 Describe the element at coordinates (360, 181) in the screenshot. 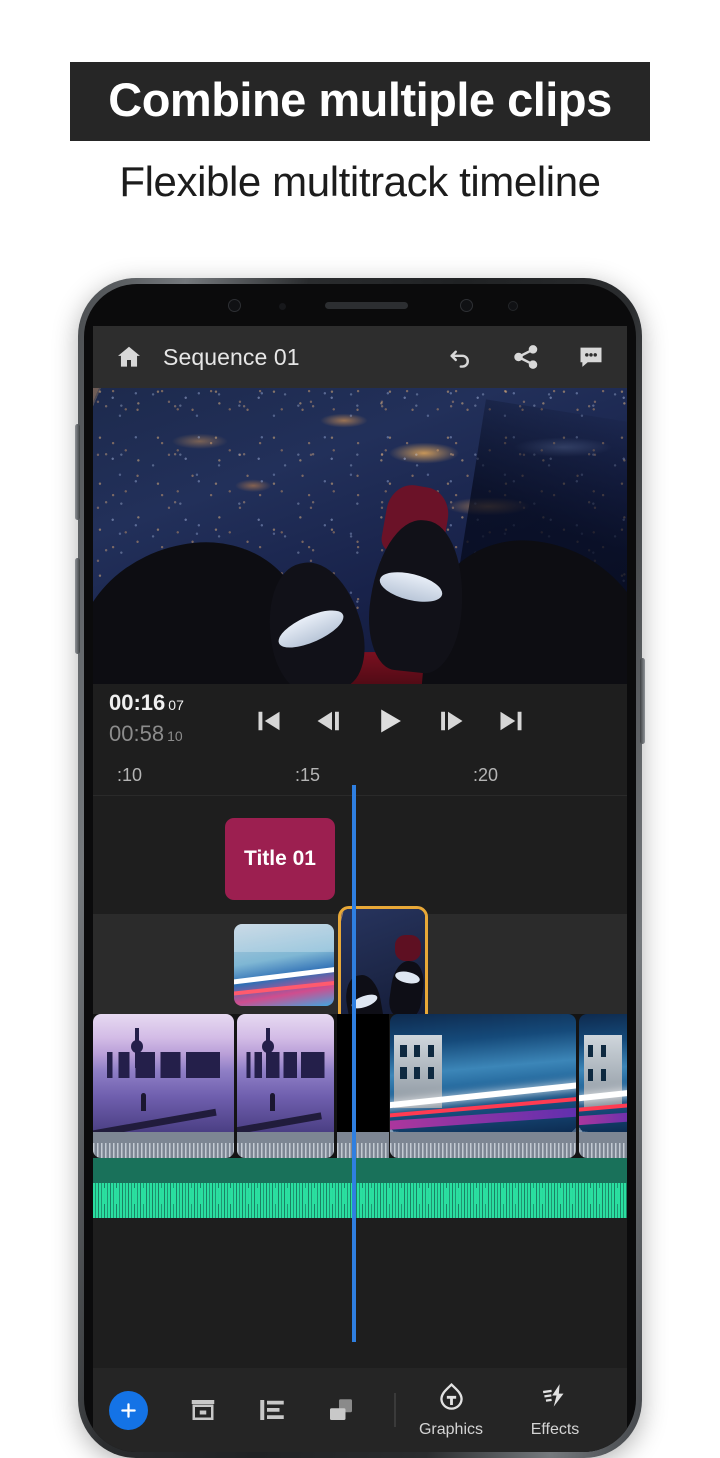

I see `promo-subheadline: Flexible multitrack timeline` at that location.